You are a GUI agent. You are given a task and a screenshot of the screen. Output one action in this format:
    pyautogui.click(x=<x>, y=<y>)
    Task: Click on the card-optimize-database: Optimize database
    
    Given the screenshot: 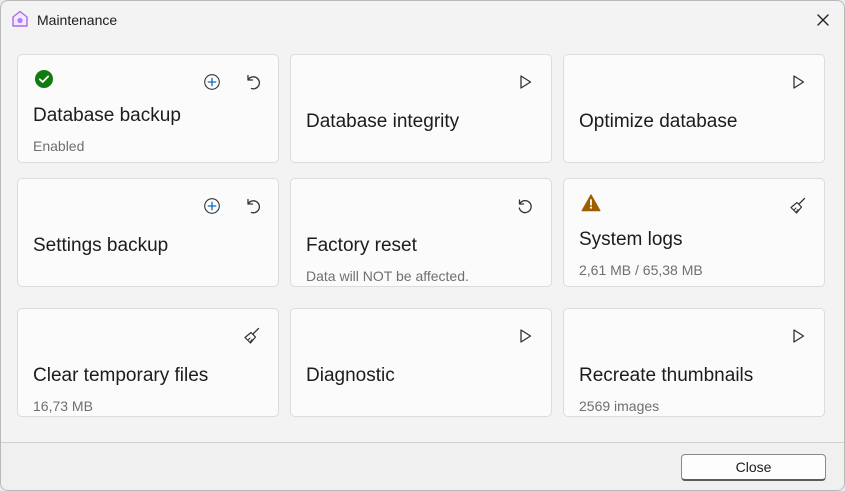 What is the action you would take?
    pyautogui.click(x=694, y=108)
    